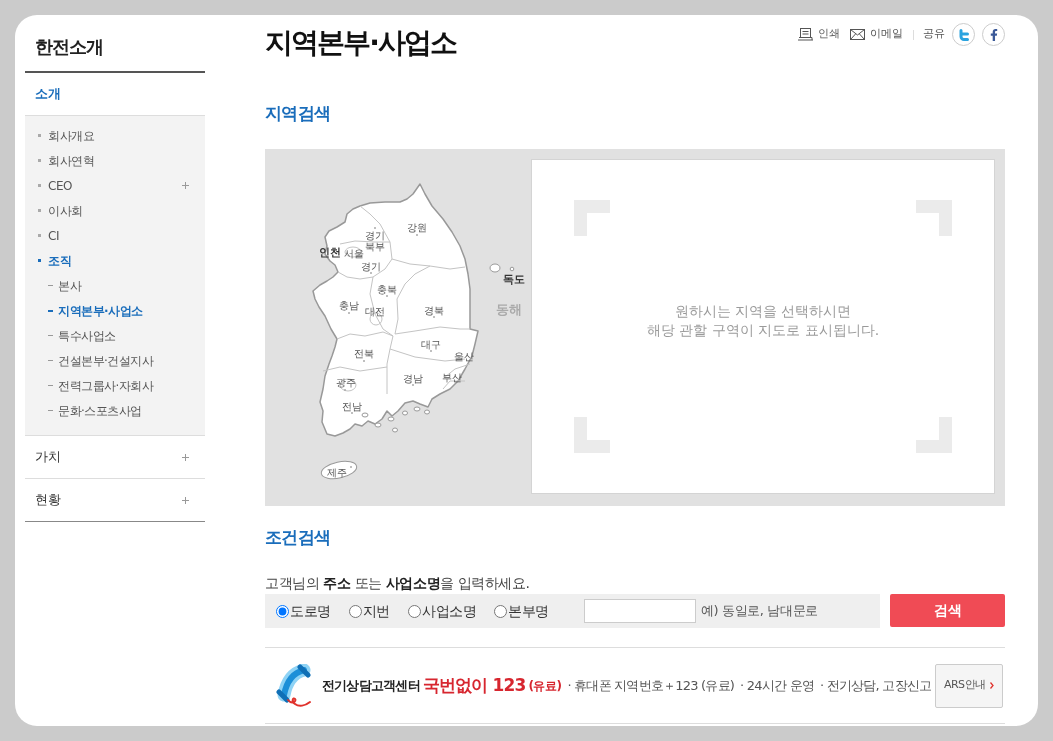 This screenshot has width=1053, height=741. Describe the element at coordinates (106, 385) in the screenshot. I see `sidebar-subitem-link: 전력그룹사·자회사` at that location.